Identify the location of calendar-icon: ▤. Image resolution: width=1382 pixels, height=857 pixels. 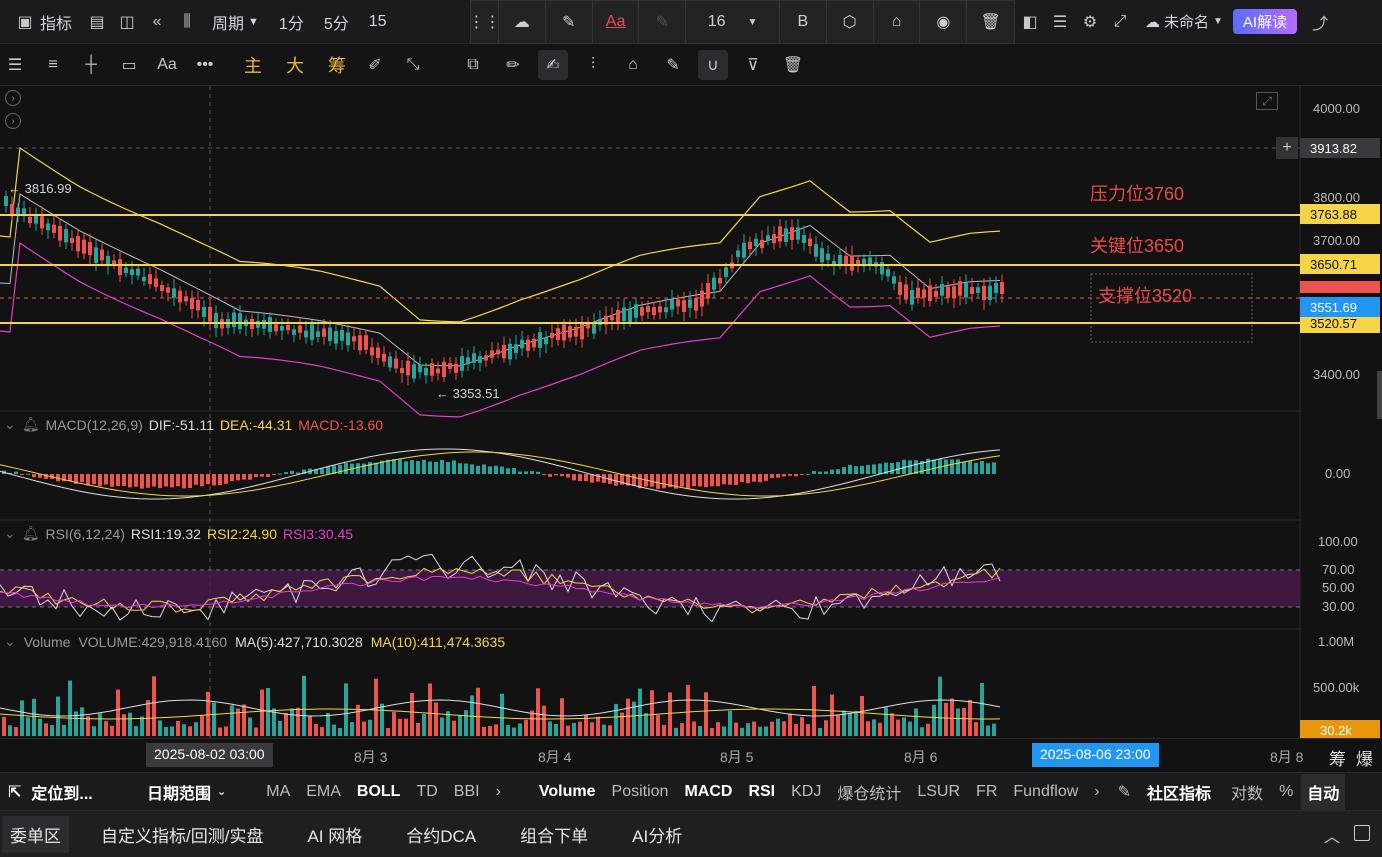
(97, 22).